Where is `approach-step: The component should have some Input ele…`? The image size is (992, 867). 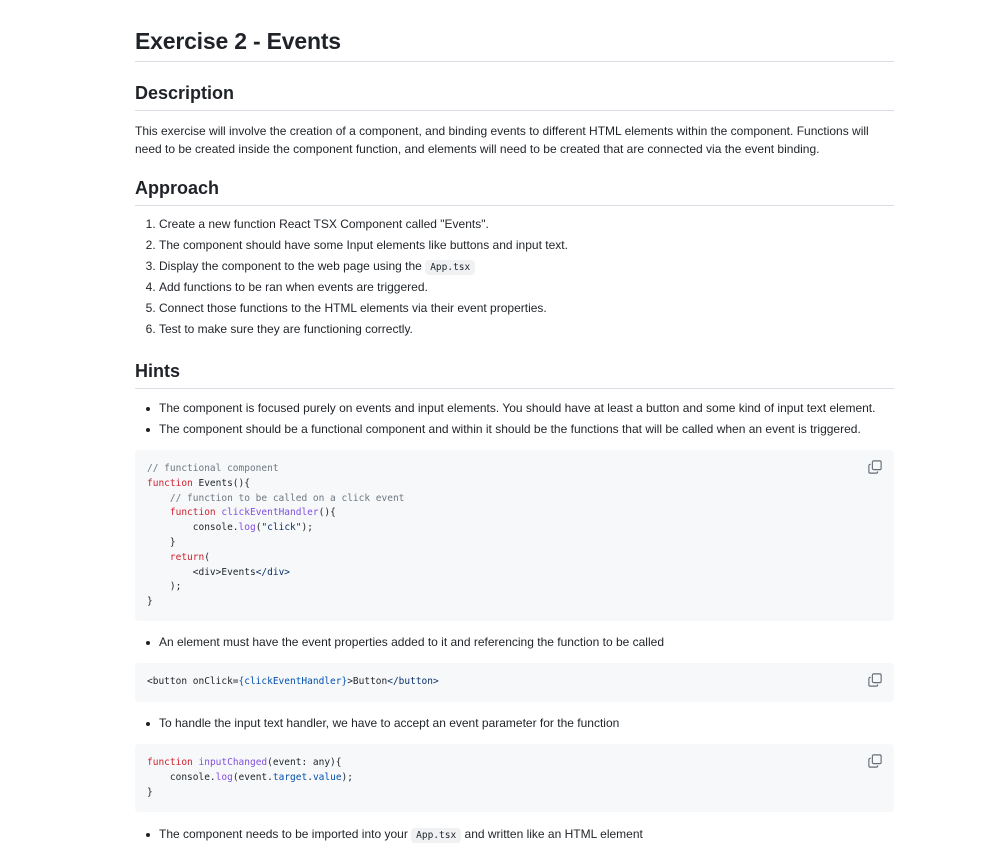 approach-step: The component should have some Input ele… is located at coordinates (526, 245).